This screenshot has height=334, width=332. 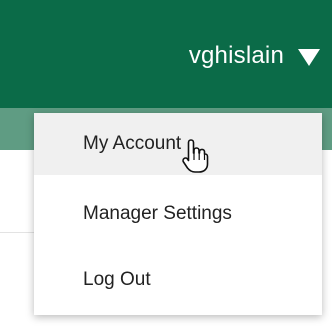 What do you see at coordinates (132, 143) in the screenshot?
I see `menu-item-label: My Account` at bounding box center [132, 143].